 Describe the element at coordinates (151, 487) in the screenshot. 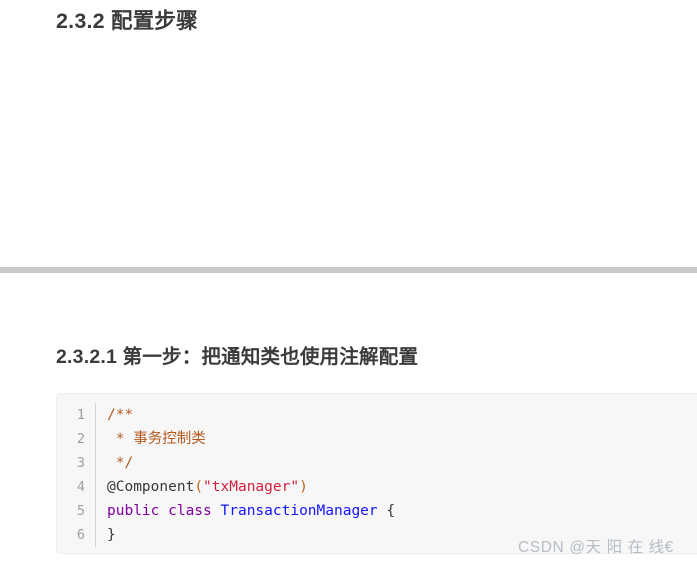

I see `code-token-annotation: @Component` at that location.